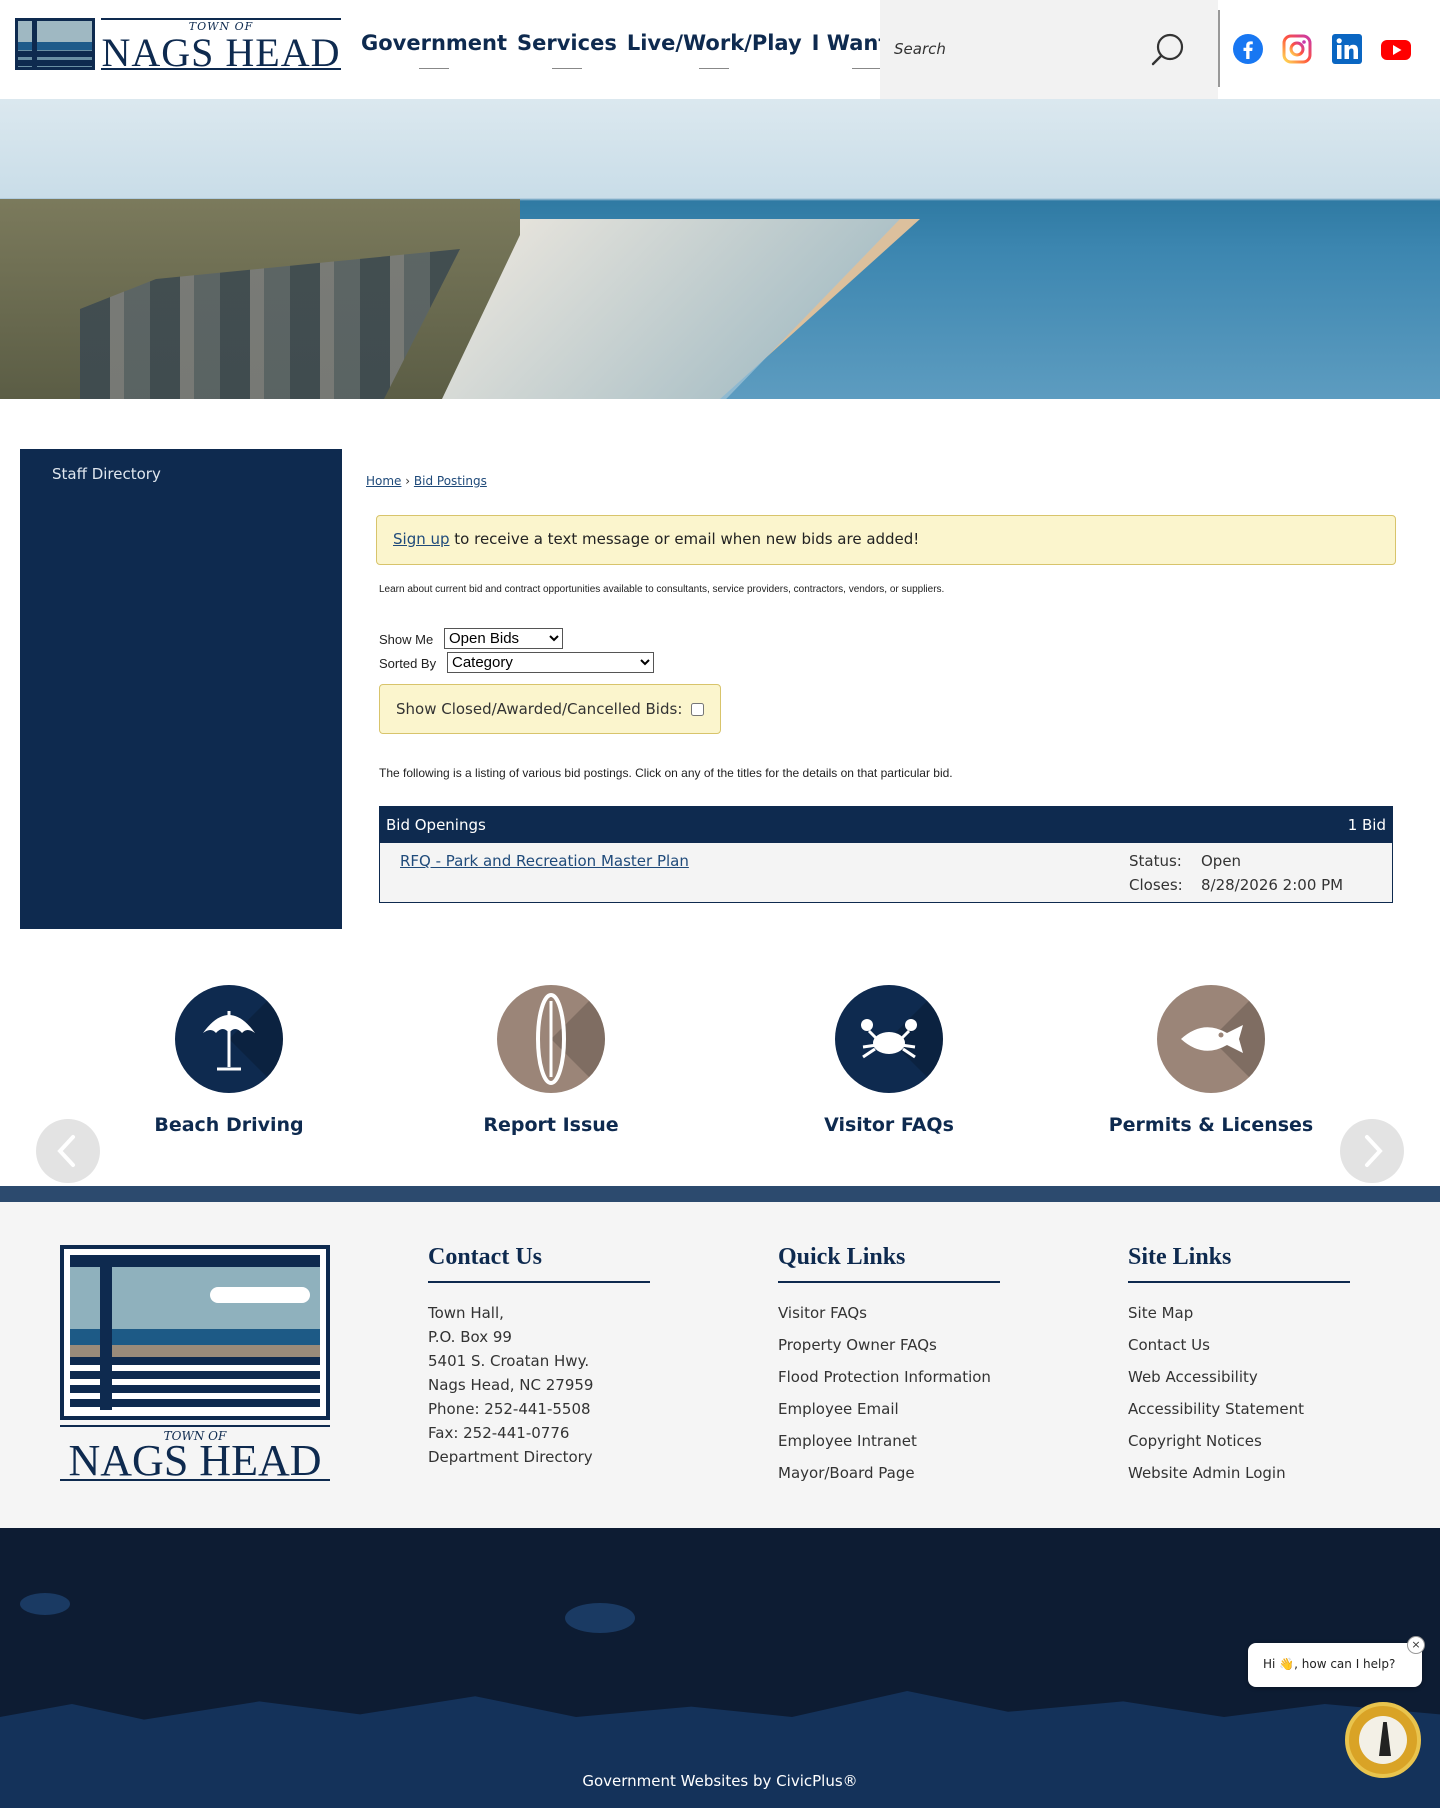 The image size is (1440, 1808). I want to click on footer-top-bar, so click(720, 1194).